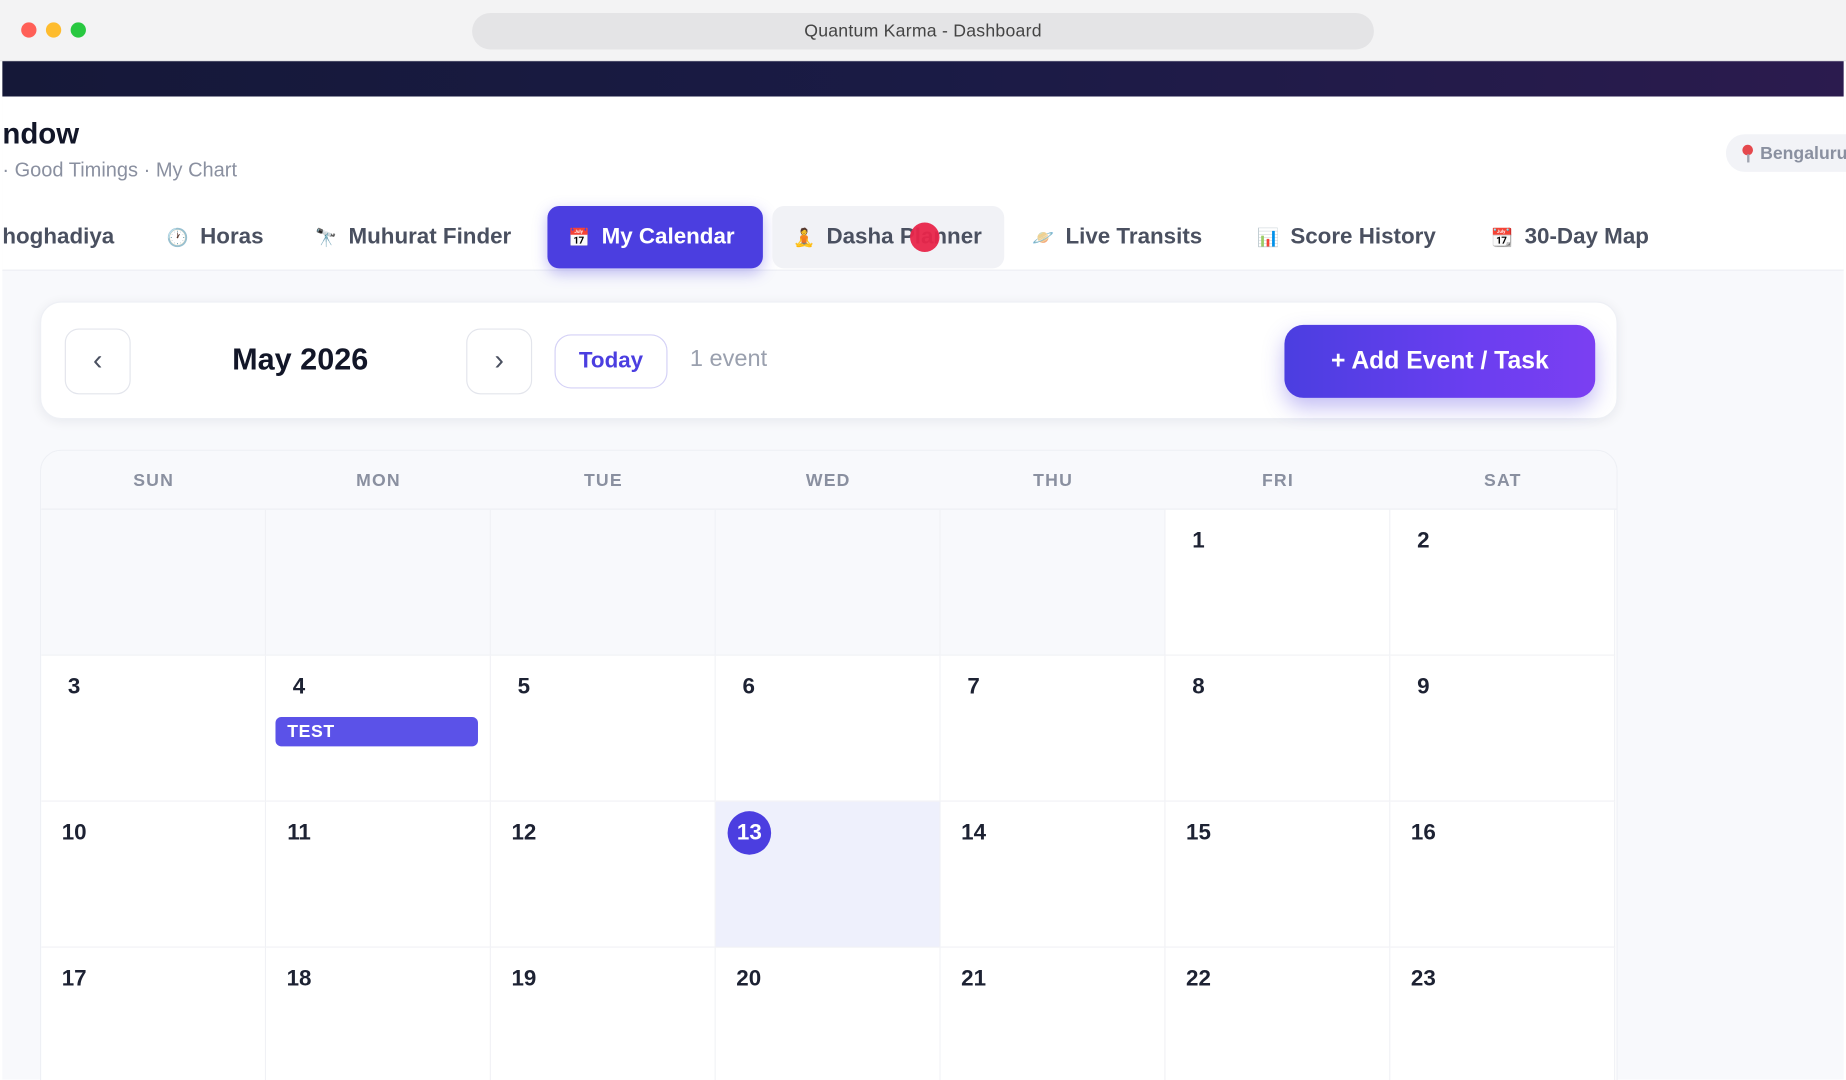 The width and height of the screenshot is (1846, 1080). Describe the element at coordinates (974, 833) in the screenshot. I see `day-number: 14` at that location.